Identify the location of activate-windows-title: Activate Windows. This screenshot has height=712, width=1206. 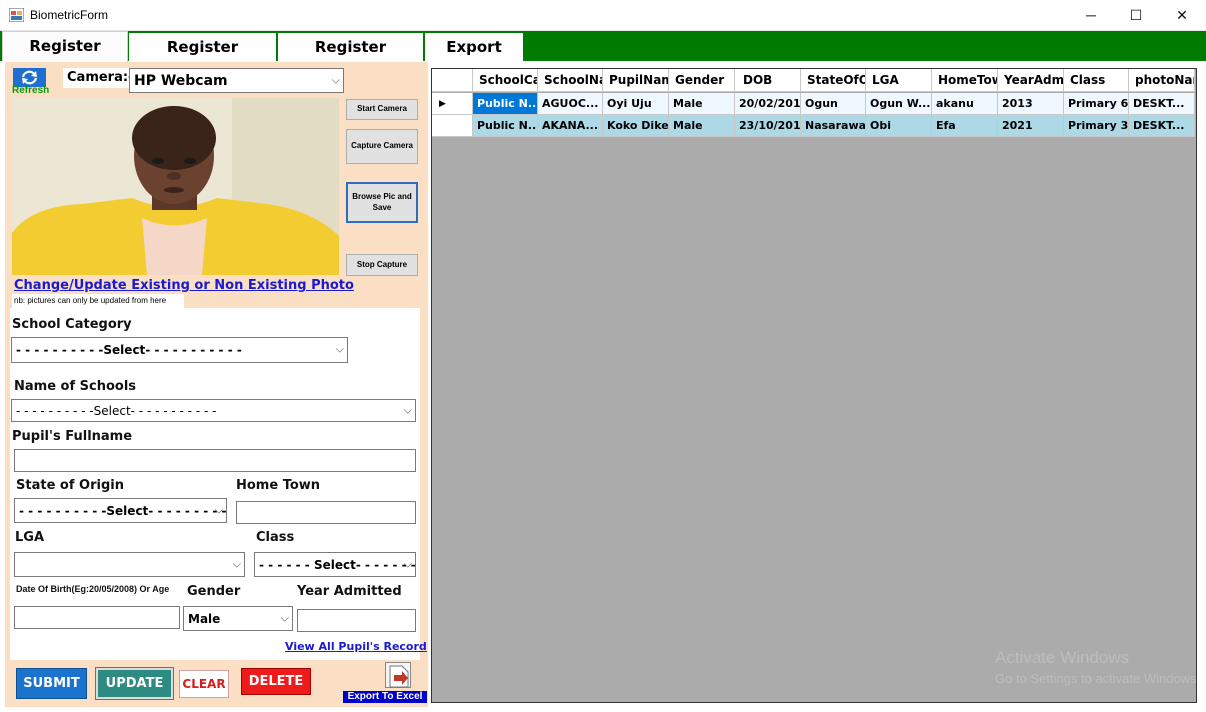
(1062, 657).